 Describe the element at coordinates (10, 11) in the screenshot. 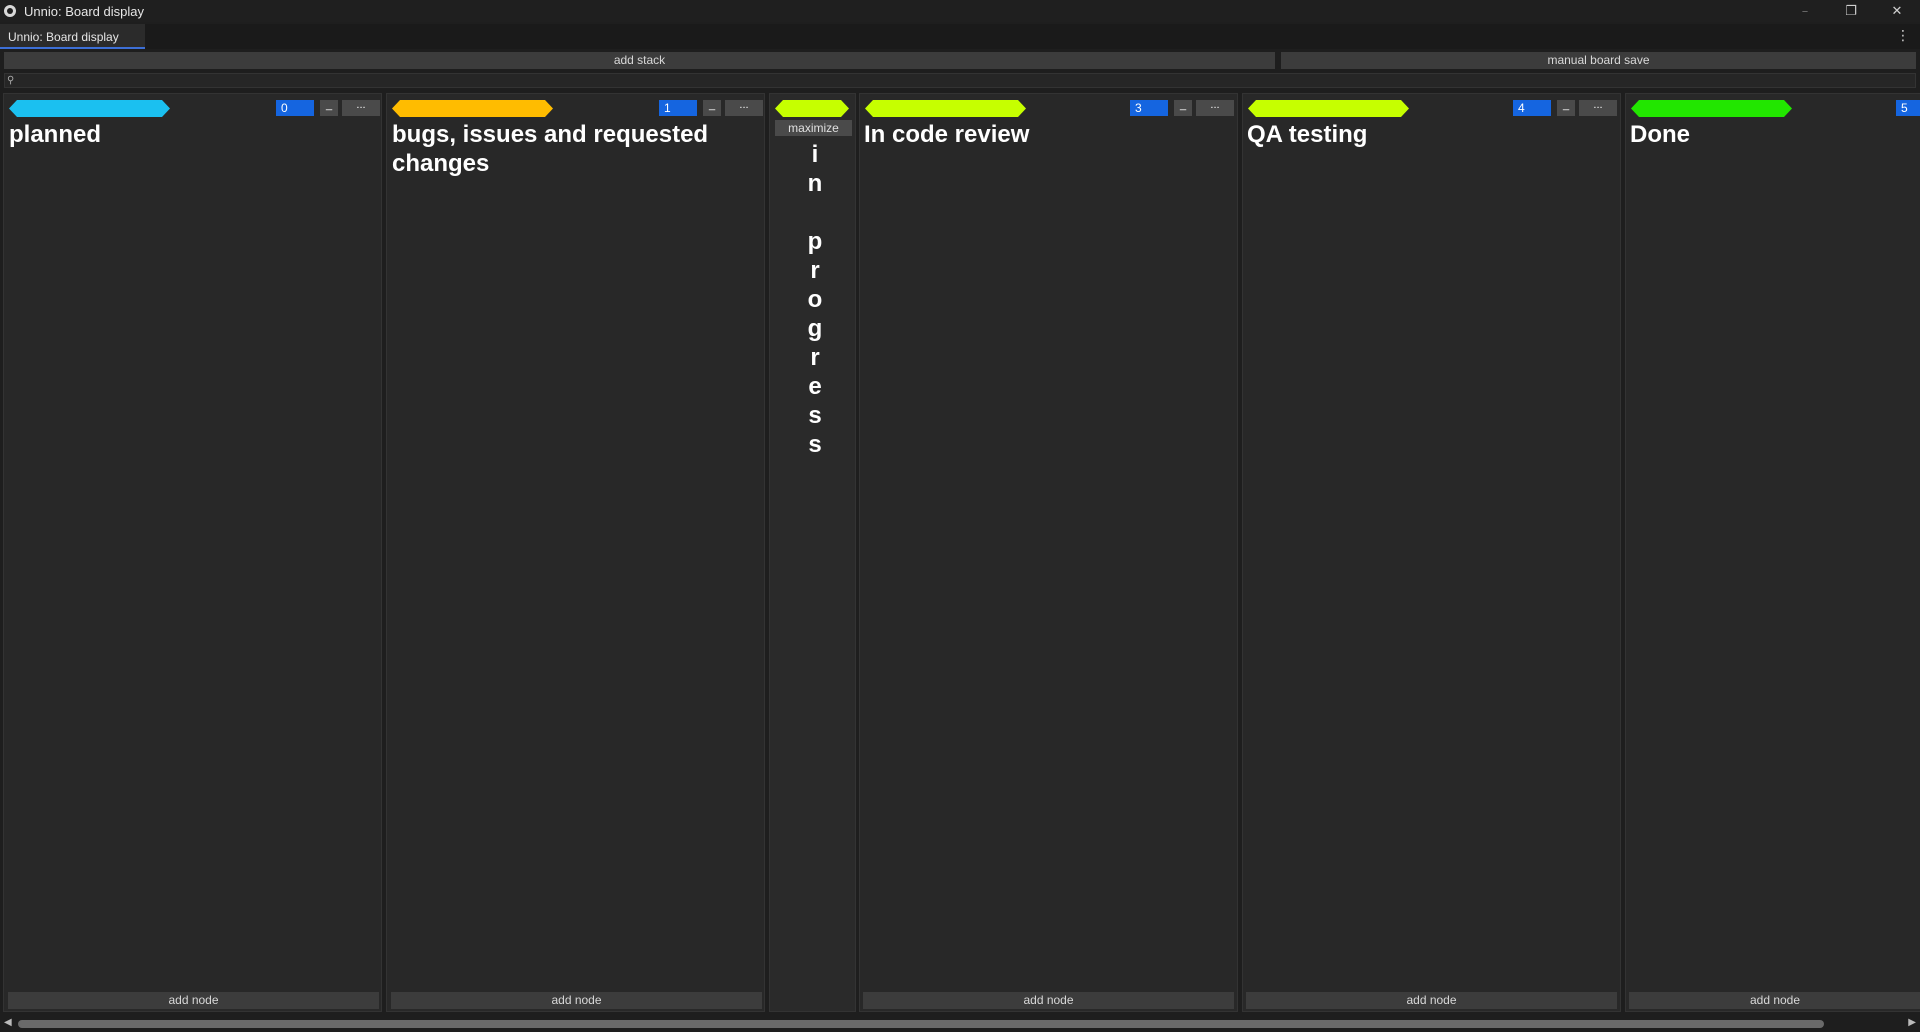

I see `app-logo-icon` at that location.